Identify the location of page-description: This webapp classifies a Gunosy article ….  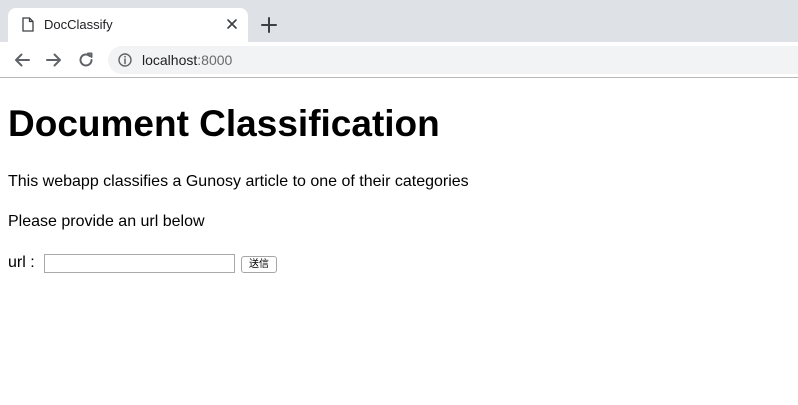
(238, 181).